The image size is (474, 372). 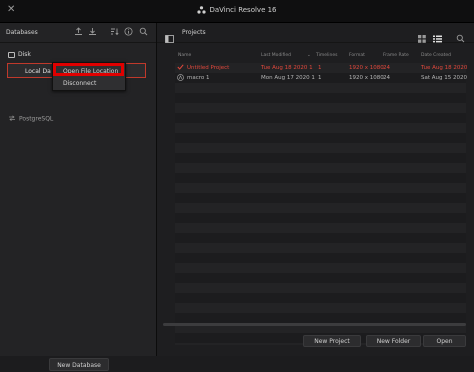 I want to click on disk-section: Disk, so click(x=19, y=54).